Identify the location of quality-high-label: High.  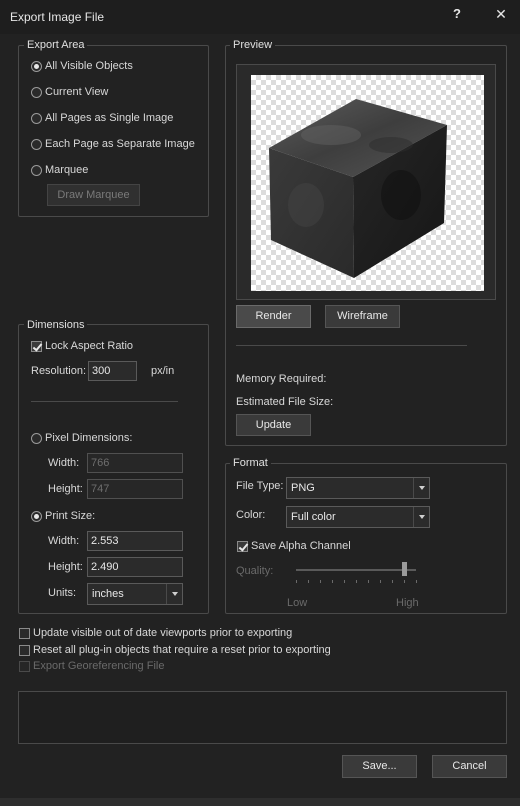
(407, 603).